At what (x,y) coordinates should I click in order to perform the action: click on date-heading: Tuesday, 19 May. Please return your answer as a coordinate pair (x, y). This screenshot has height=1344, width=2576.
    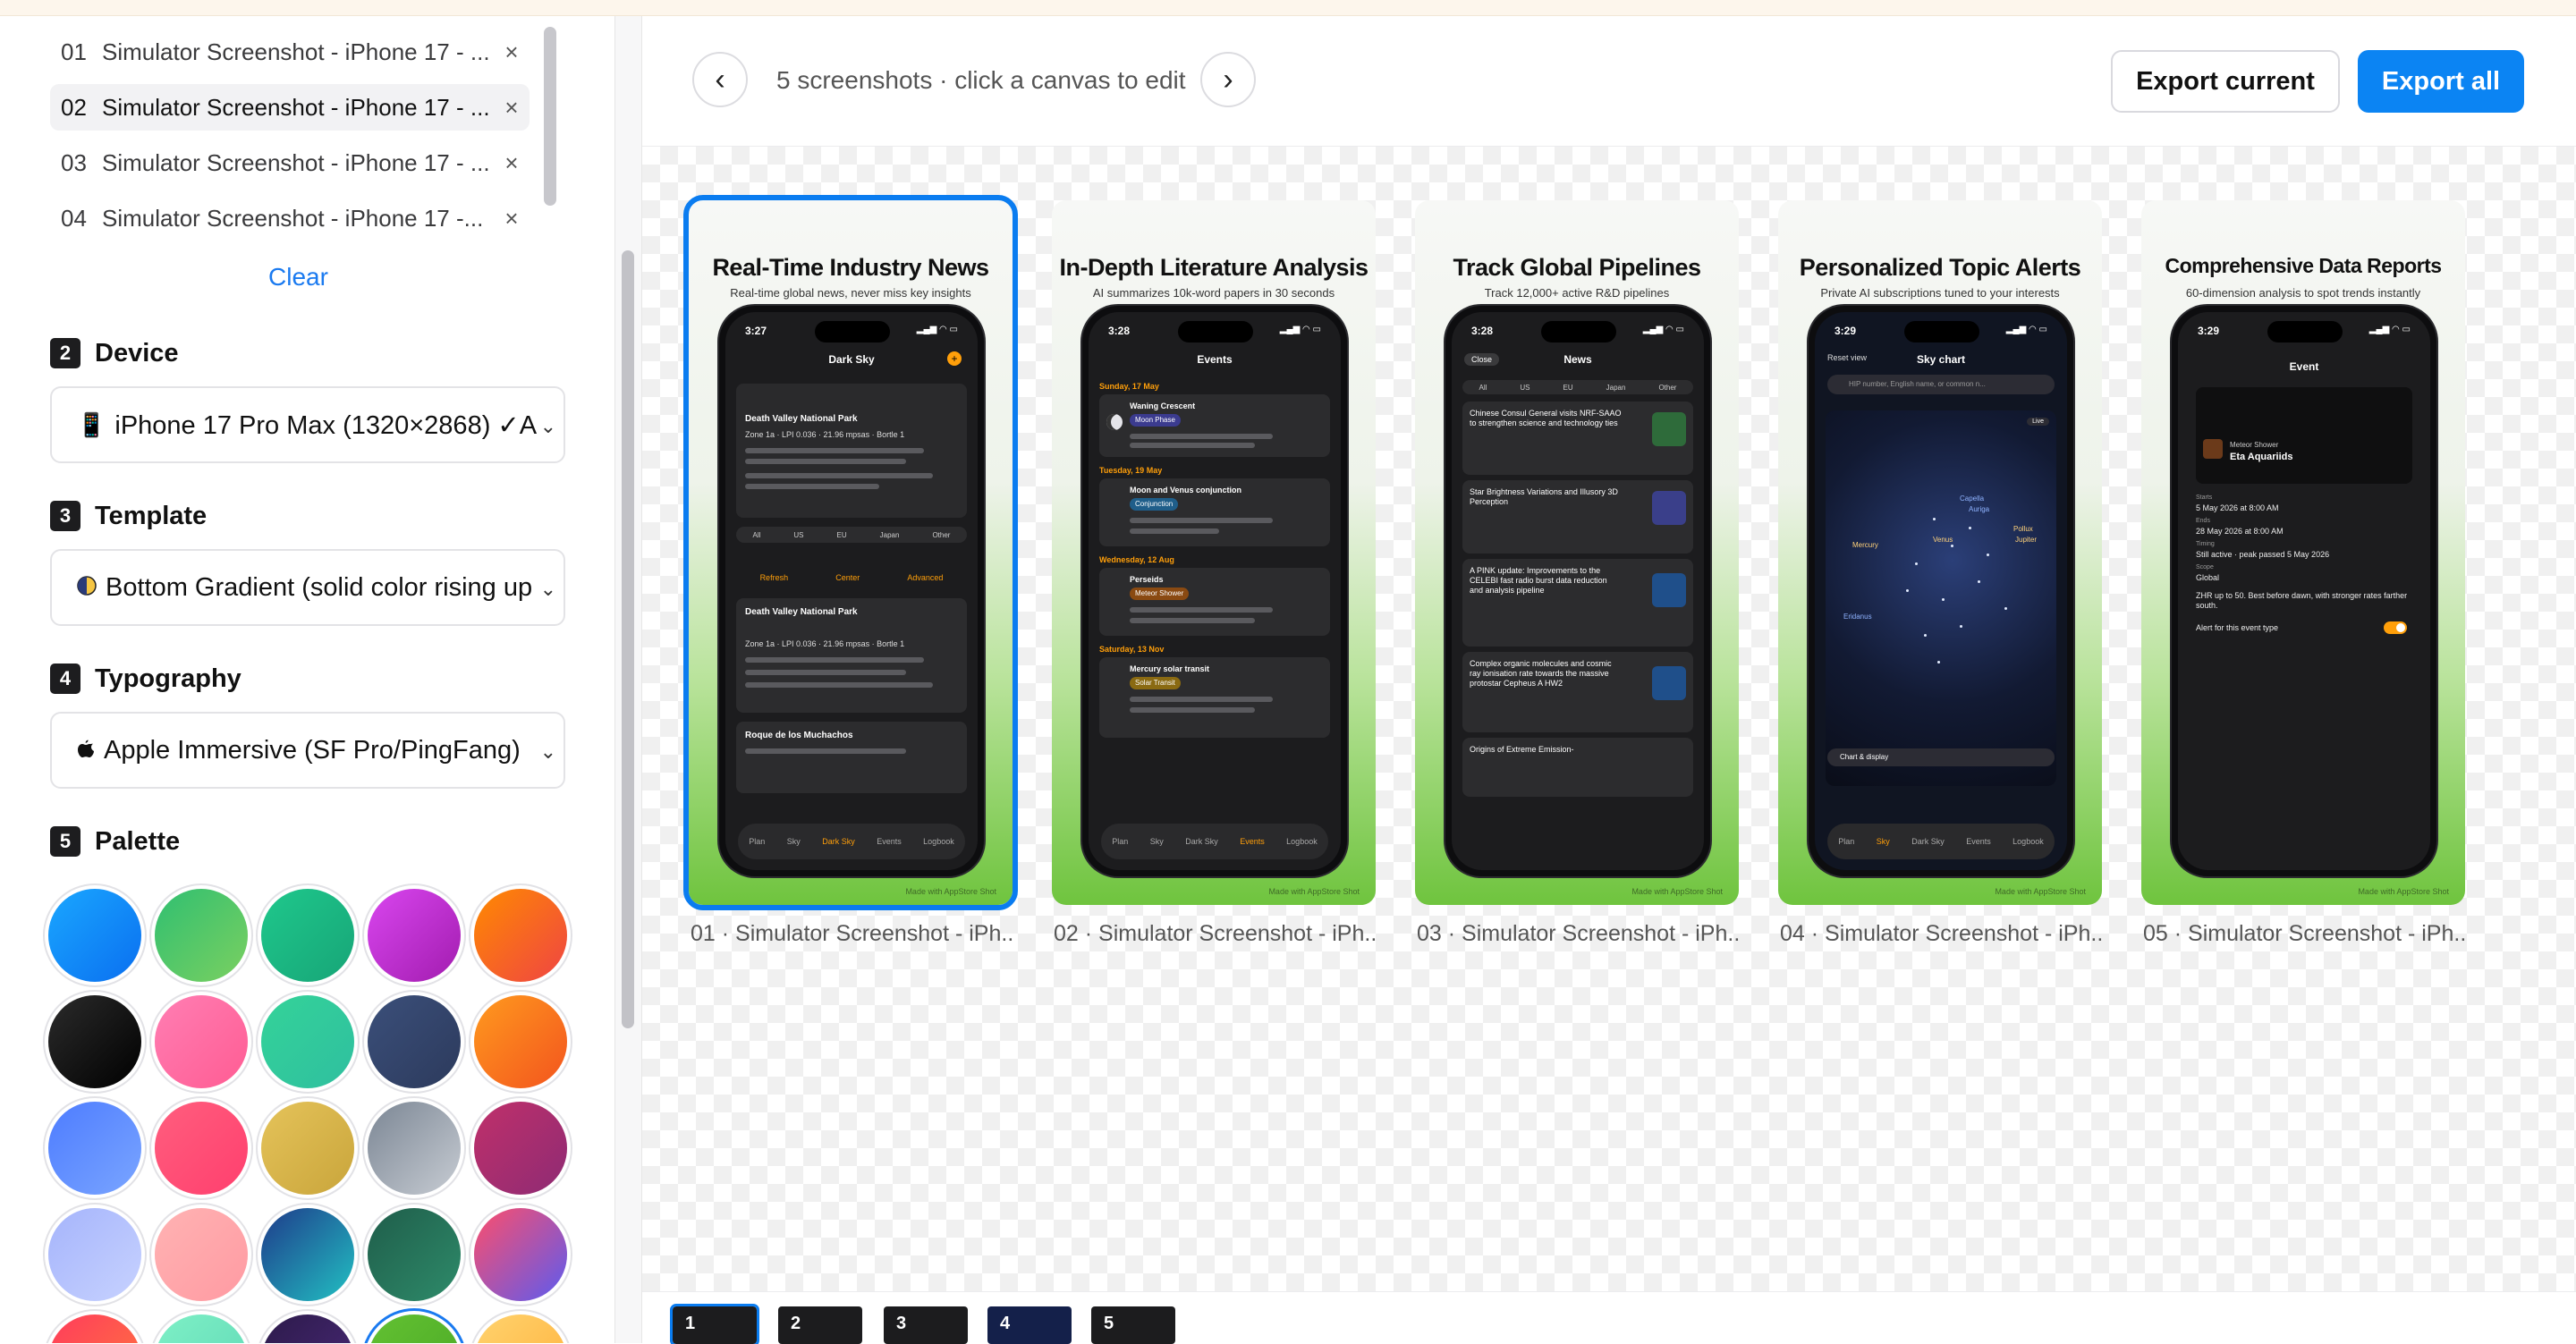
    Looking at the image, I should click on (1131, 470).